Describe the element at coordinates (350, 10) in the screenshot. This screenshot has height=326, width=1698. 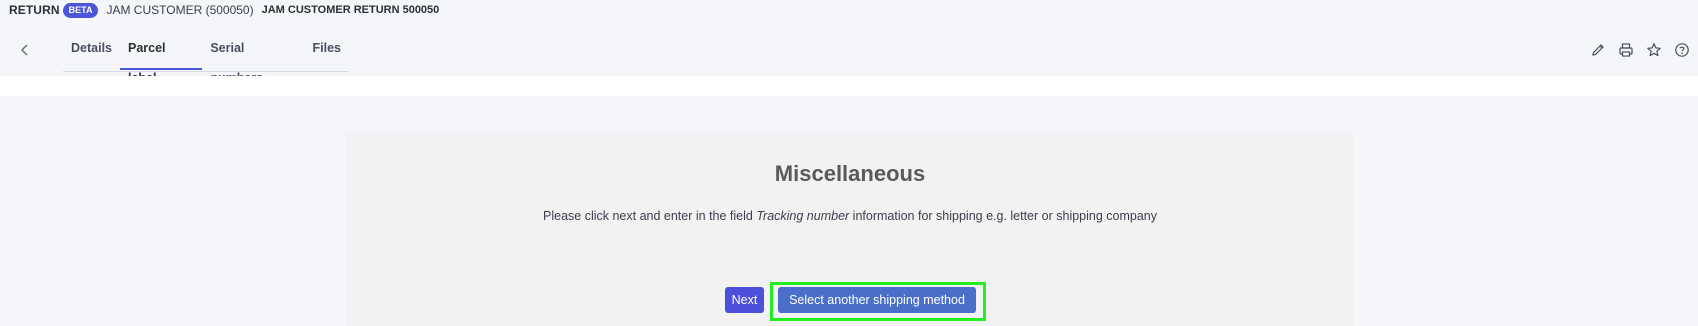
I see `return-name: JAM CUSTOMER RETURN 500050` at that location.